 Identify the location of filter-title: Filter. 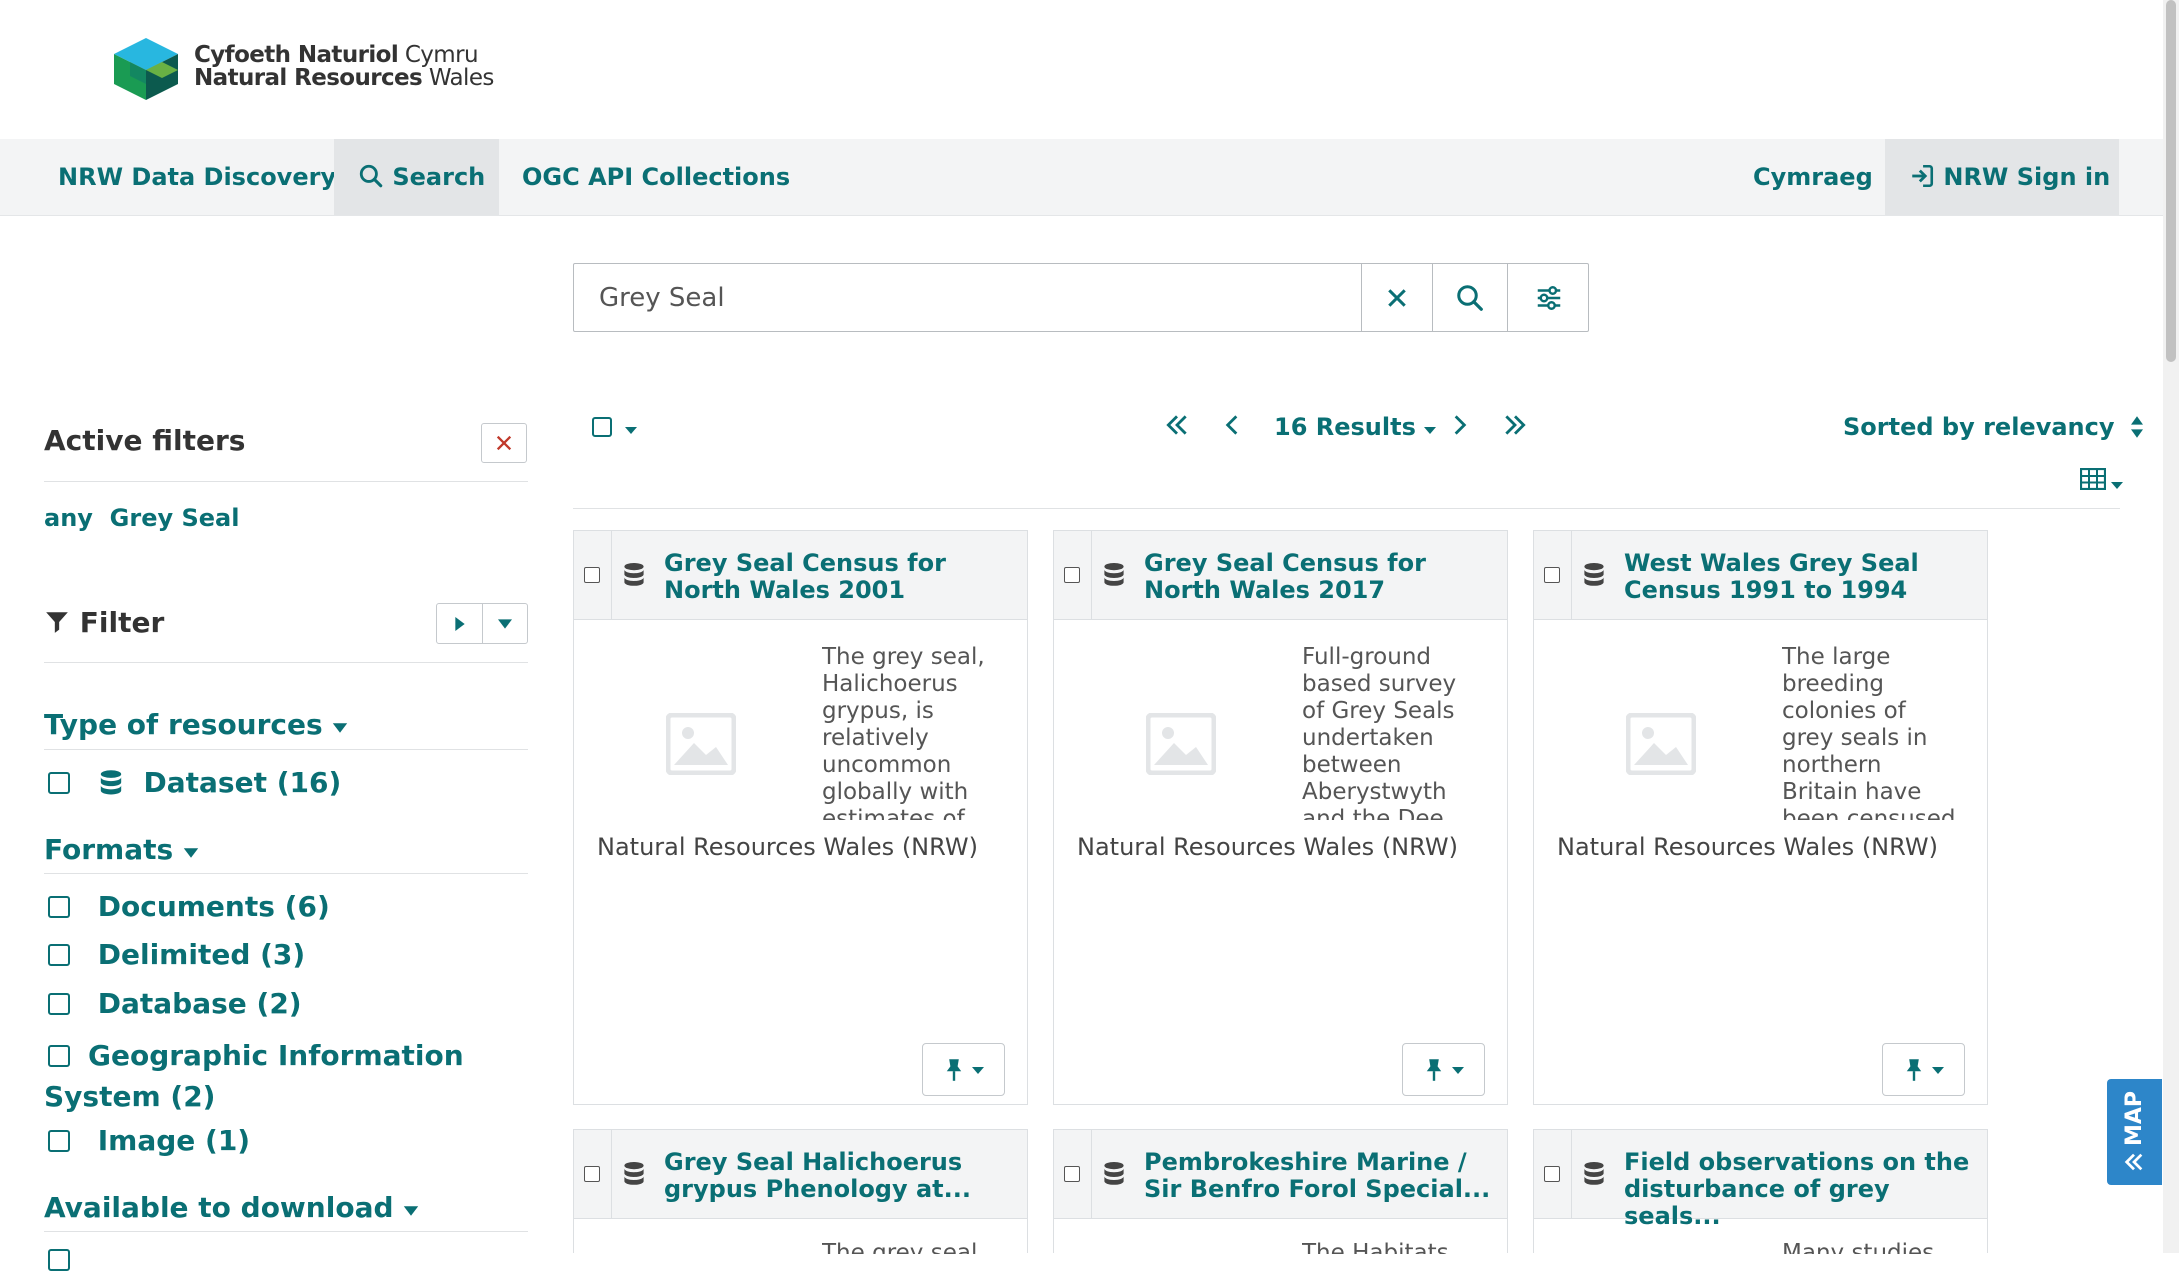
(122, 622).